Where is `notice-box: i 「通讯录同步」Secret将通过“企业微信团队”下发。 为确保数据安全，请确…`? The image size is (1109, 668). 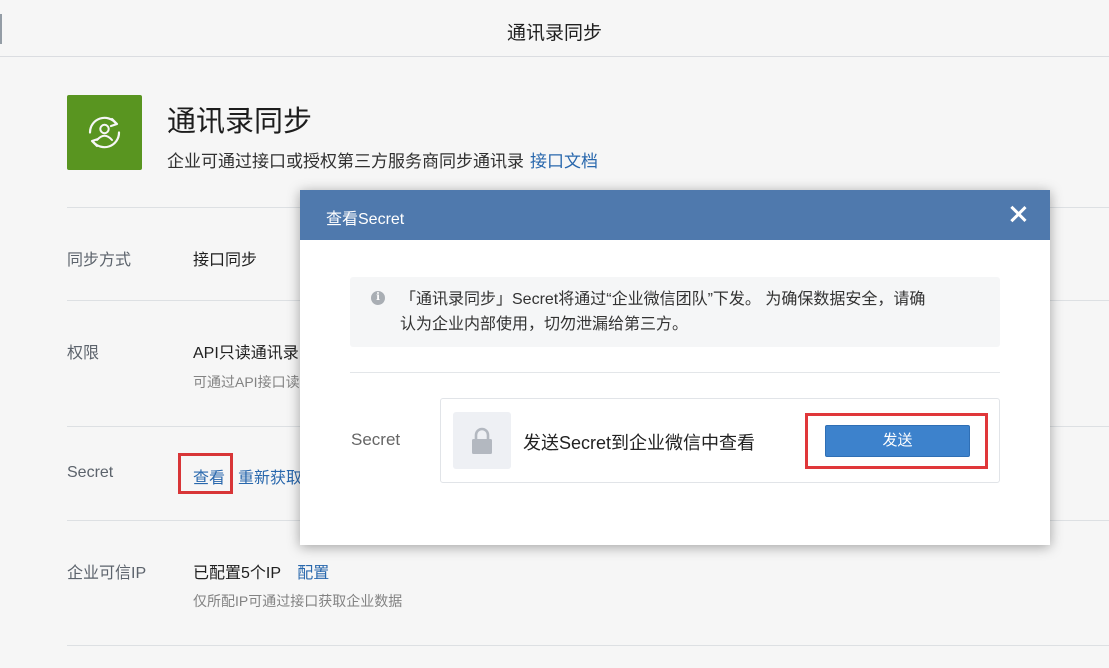 notice-box: i 「通讯录同步」Secret将通过“企业微信团队”下发。 为确保数据安全，请确… is located at coordinates (675, 312).